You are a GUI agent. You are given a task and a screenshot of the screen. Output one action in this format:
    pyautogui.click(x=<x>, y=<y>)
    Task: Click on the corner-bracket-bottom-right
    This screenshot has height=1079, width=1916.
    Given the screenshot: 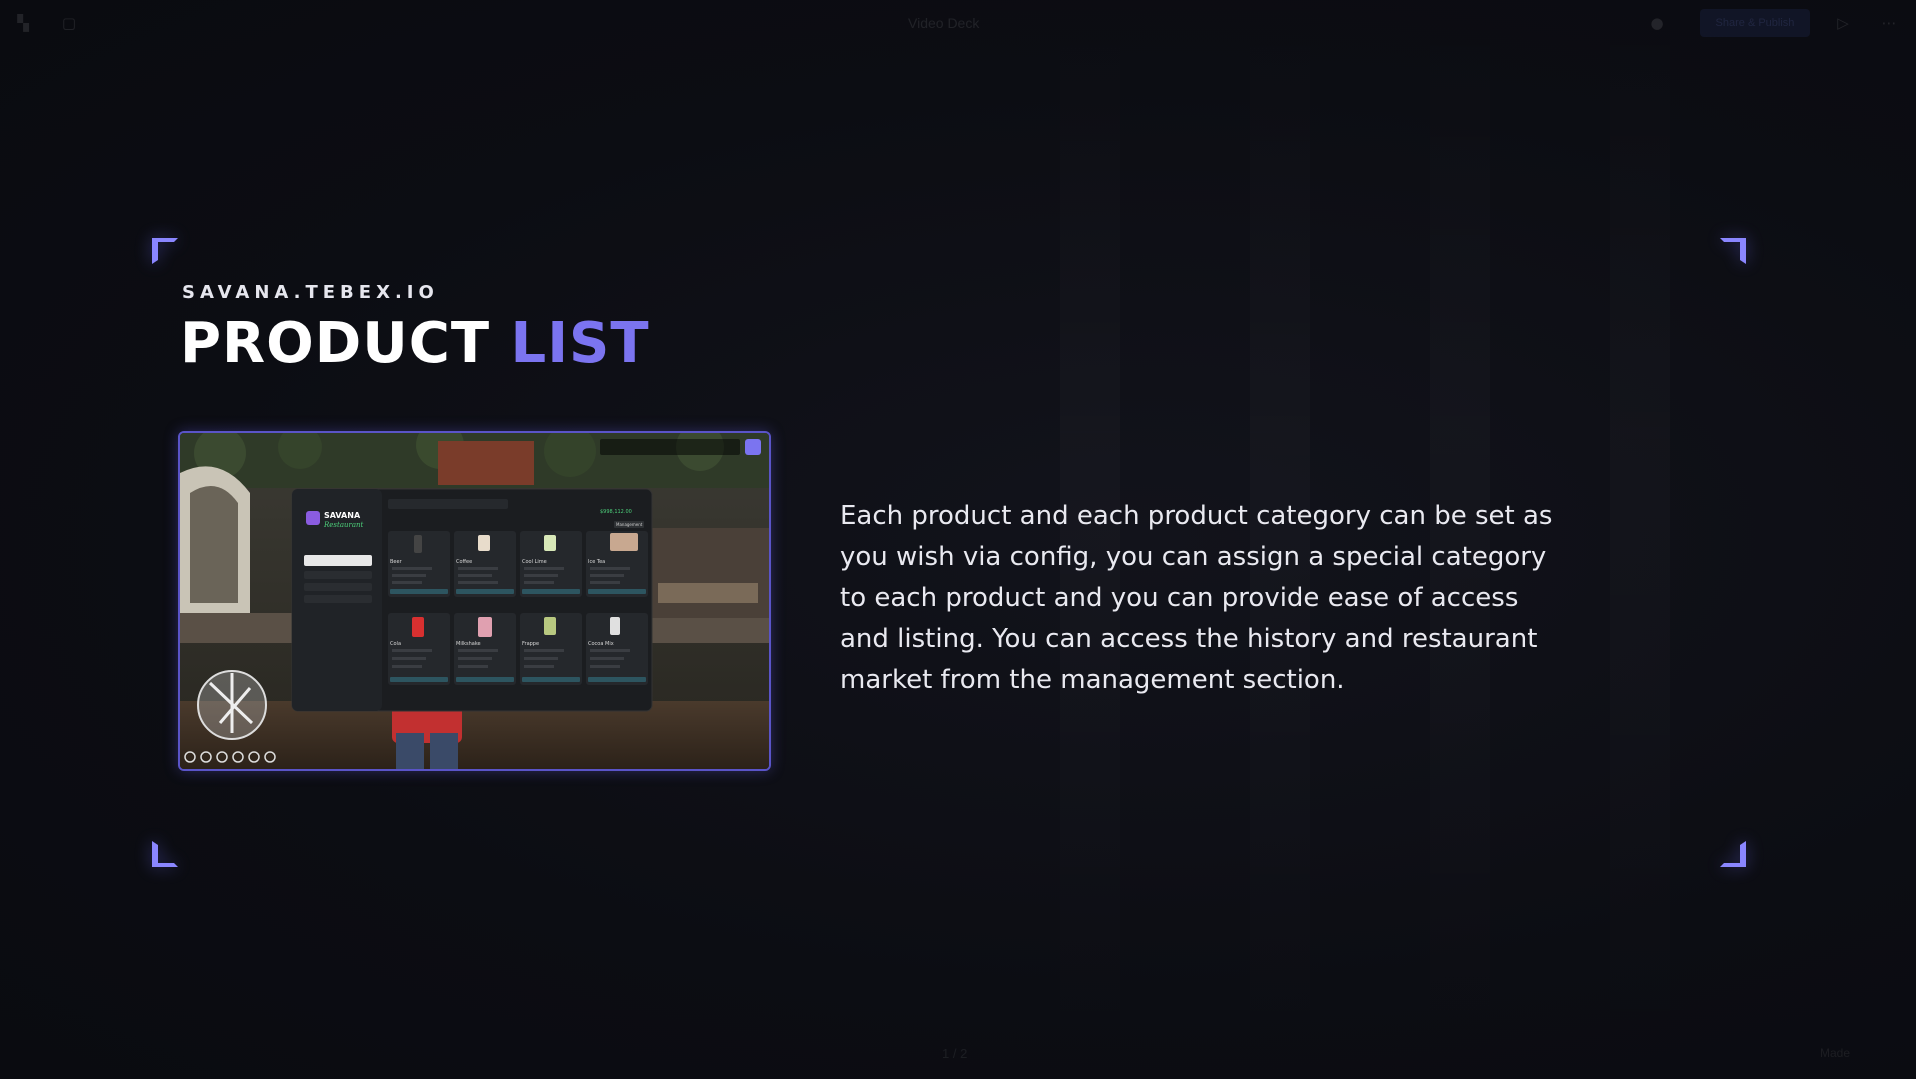 What is the action you would take?
    pyautogui.click(x=1733, y=854)
    